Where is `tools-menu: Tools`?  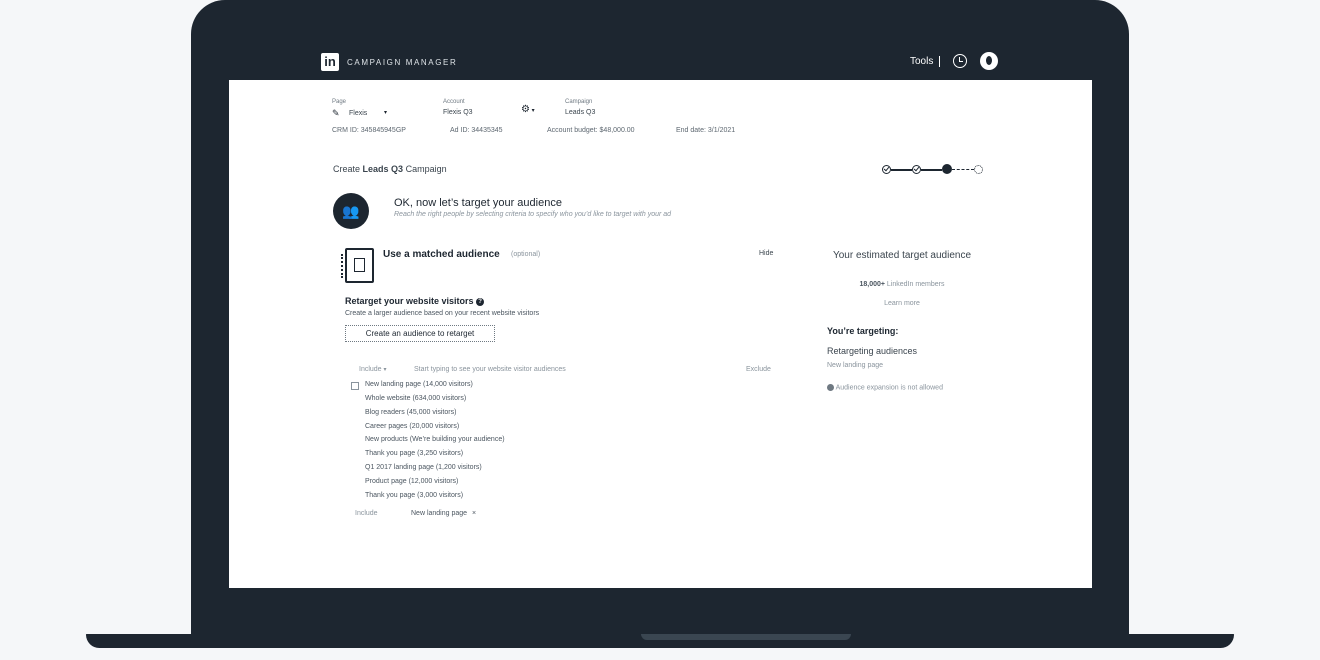 tools-menu: Tools is located at coordinates (921, 61).